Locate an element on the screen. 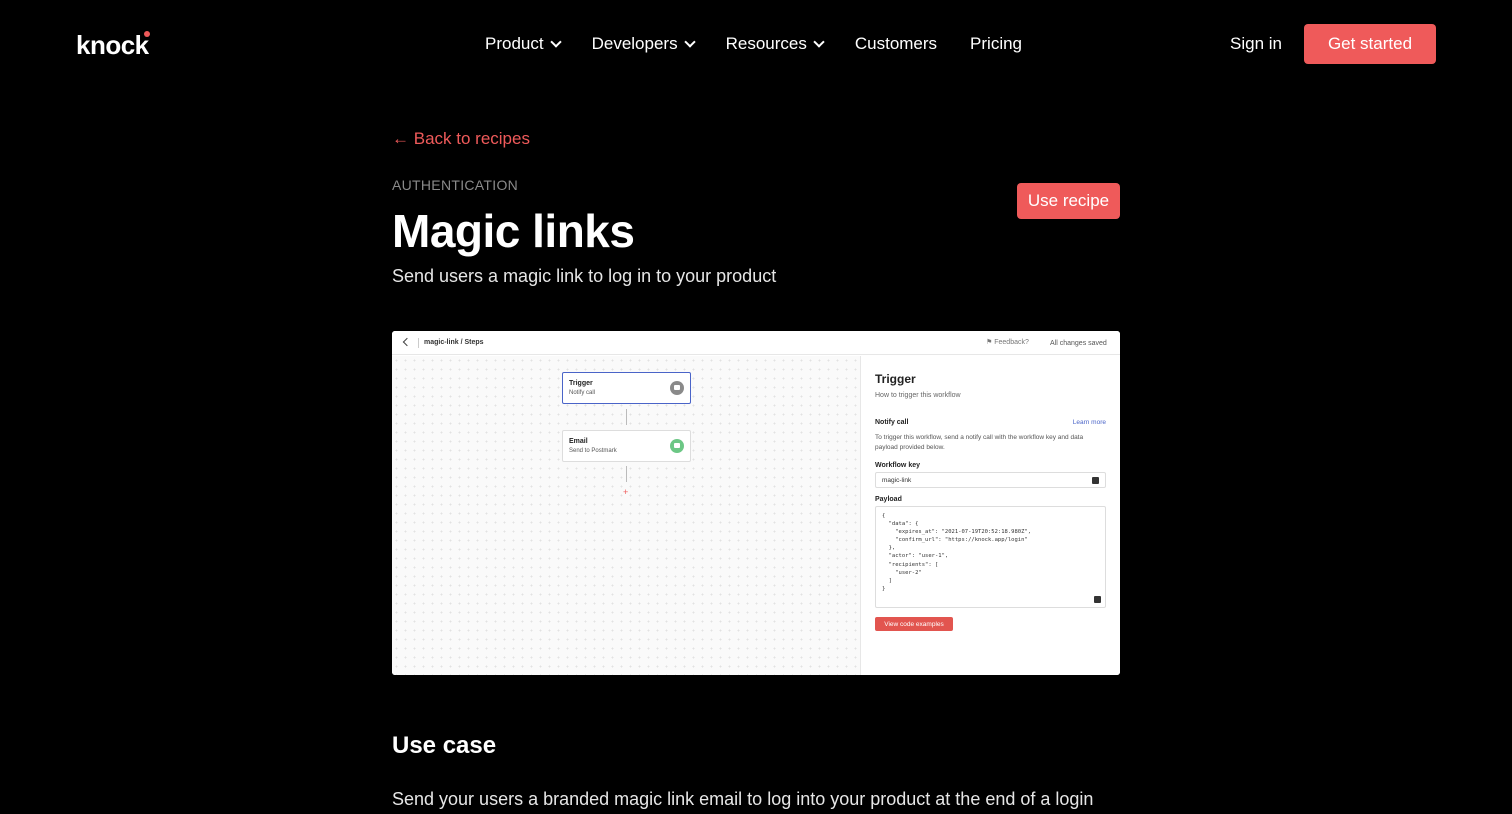  nav-resources-label: Resources is located at coordinates (766, 43).